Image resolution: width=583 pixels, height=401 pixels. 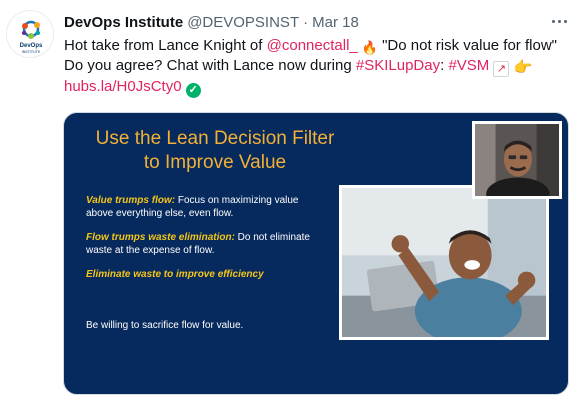 What do you see at coordinates (31, 46) in the screenshot?
I see `svg-text: DevOps` at bounding box center [31, 46].